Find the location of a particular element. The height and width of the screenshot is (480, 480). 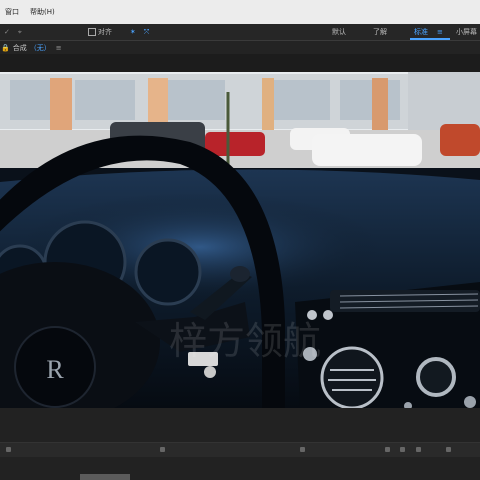

expand-icon: ⤧ is located at coordinates (147, 32).